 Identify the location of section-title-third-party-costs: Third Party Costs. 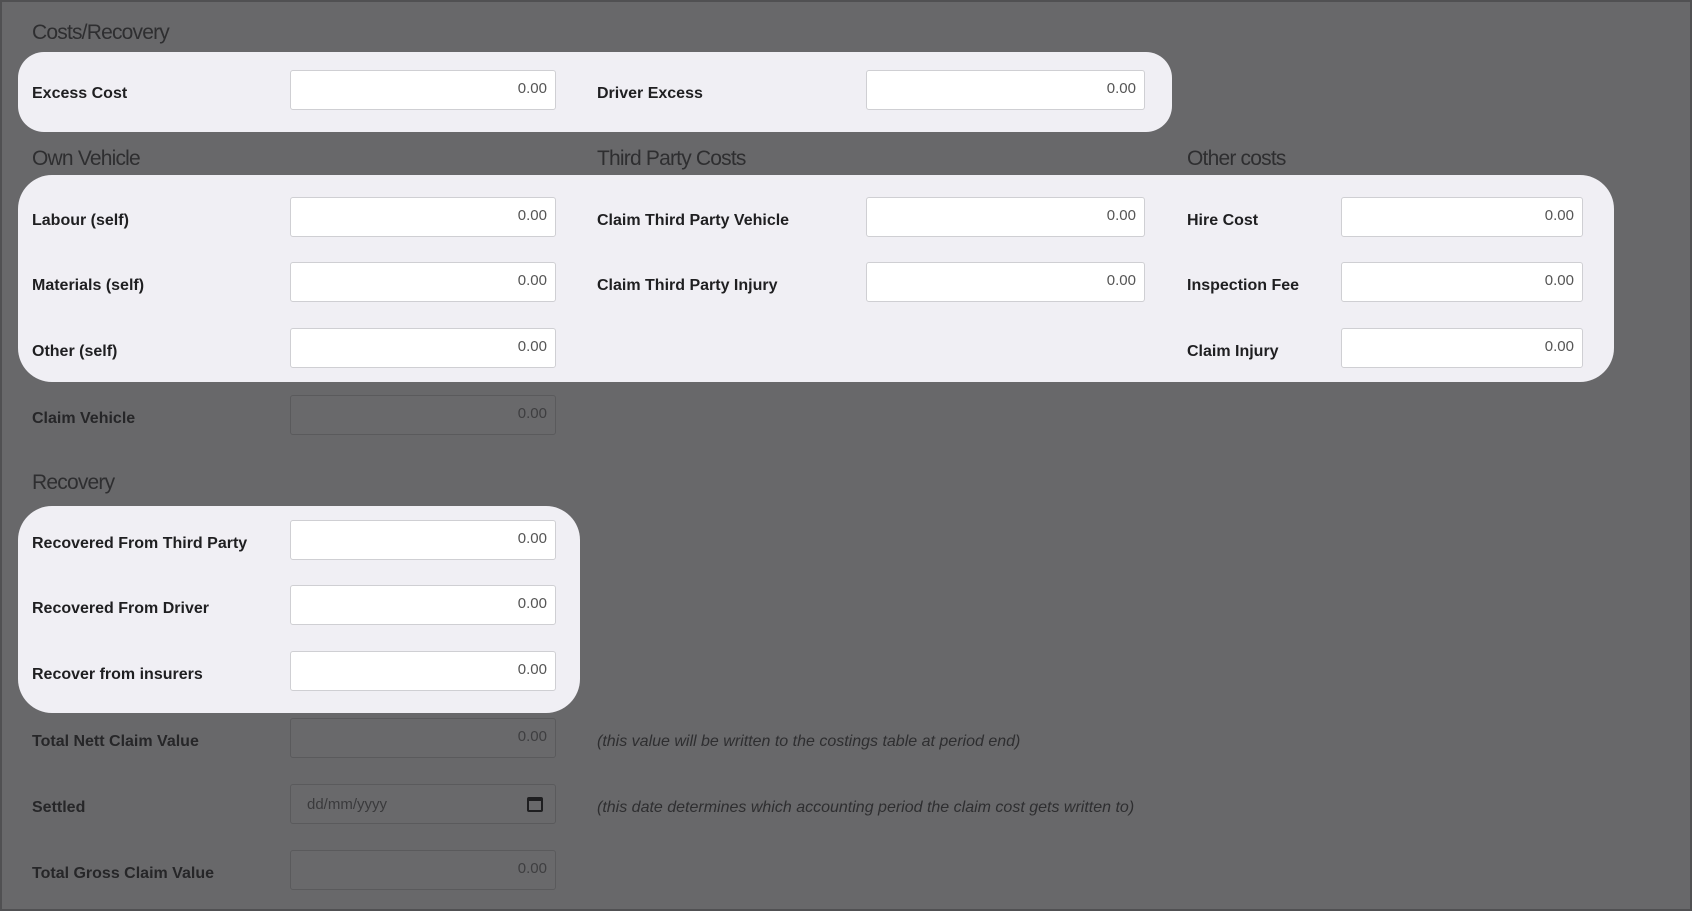
(671, 158).